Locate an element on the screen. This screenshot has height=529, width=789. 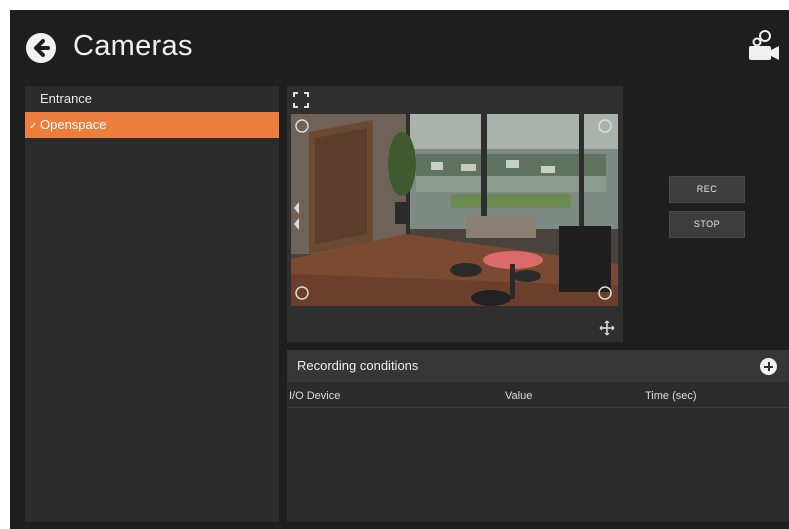
back-button is located at coordinates (41, 48).